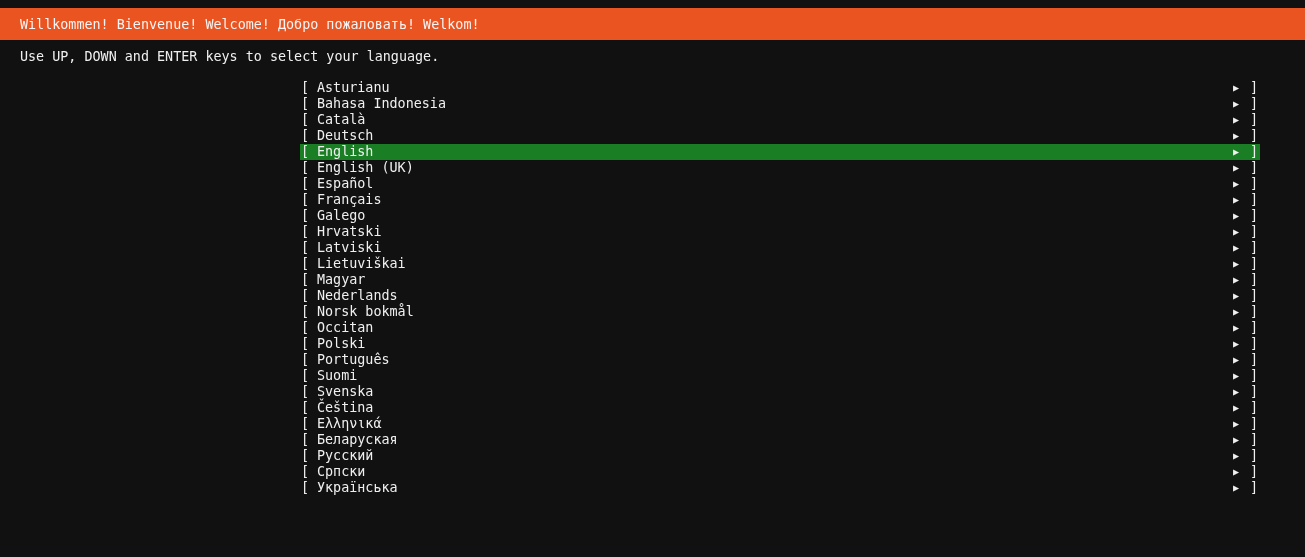  What do you see at coordinates (780, 440) in the screenshot?
I see `language-option: [ Беларуская ▶ ]` at bounding box center [780, 440].